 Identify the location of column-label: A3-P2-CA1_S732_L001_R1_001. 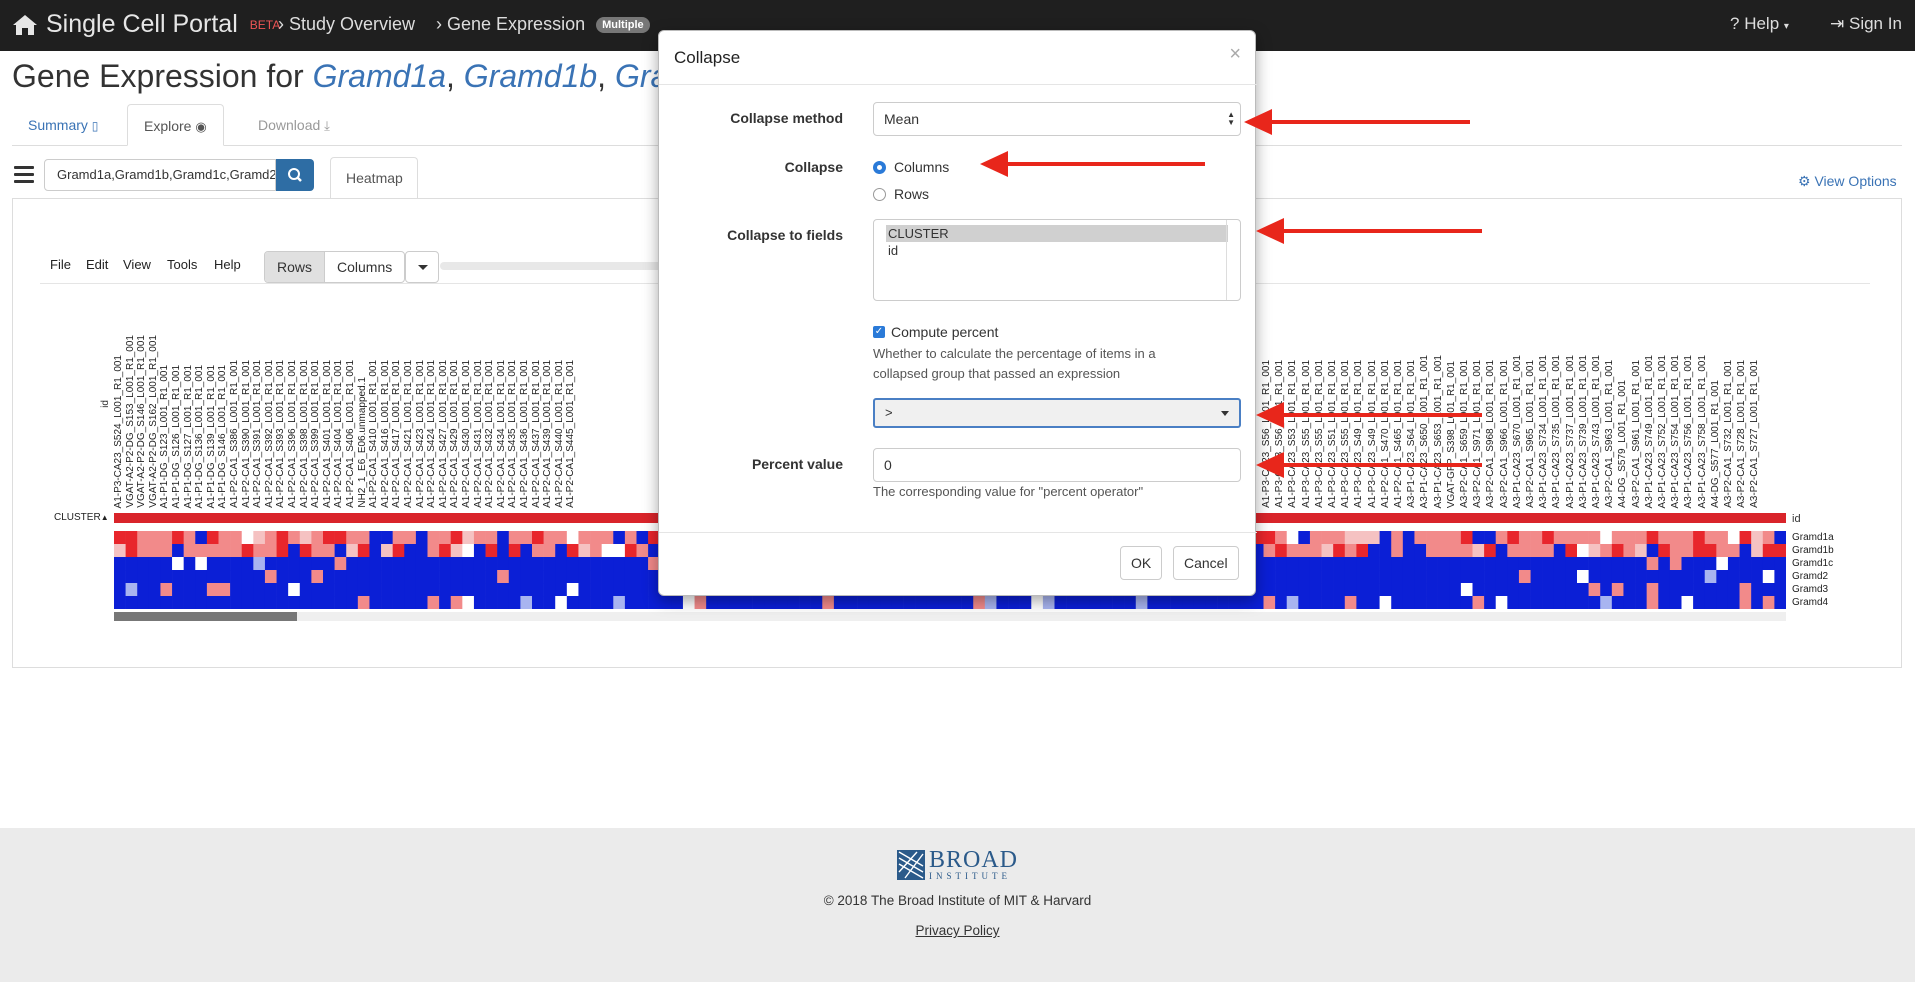
(1728, 434).